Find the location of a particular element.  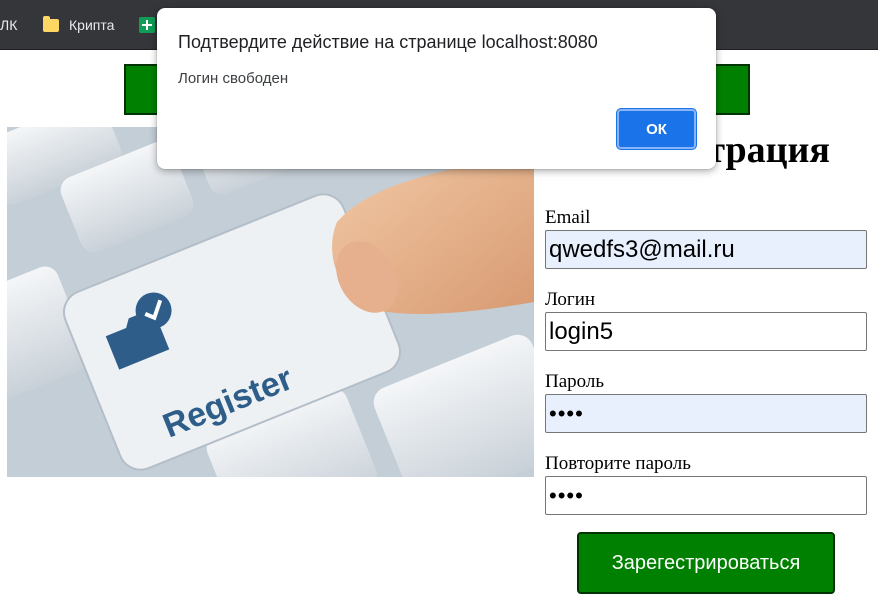

repeat-password-label: Повторите пароль is located at coordinates (618, 463).